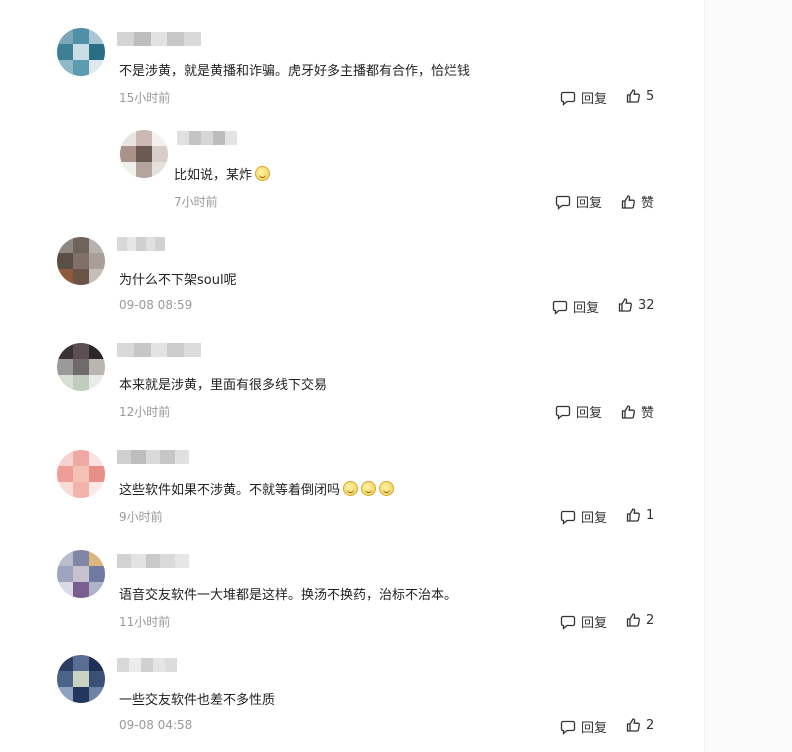  I want to click on comment-text-content: 语音交友软件一大堆都是这样。换汤不换药，治标不治本。, so click(288, 595).